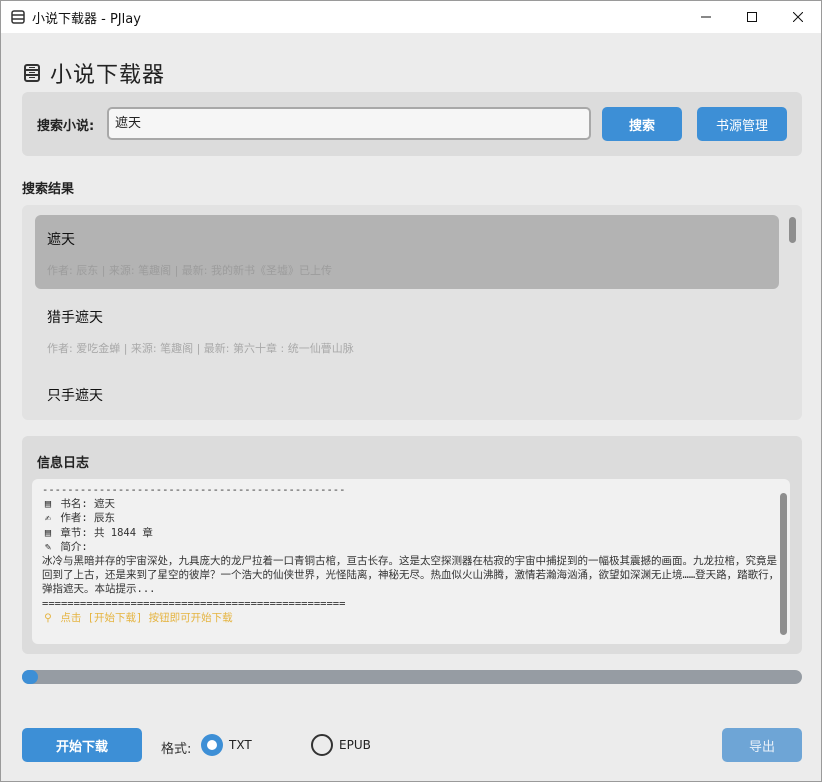  I want to click on window-controls, so click(752, 17).